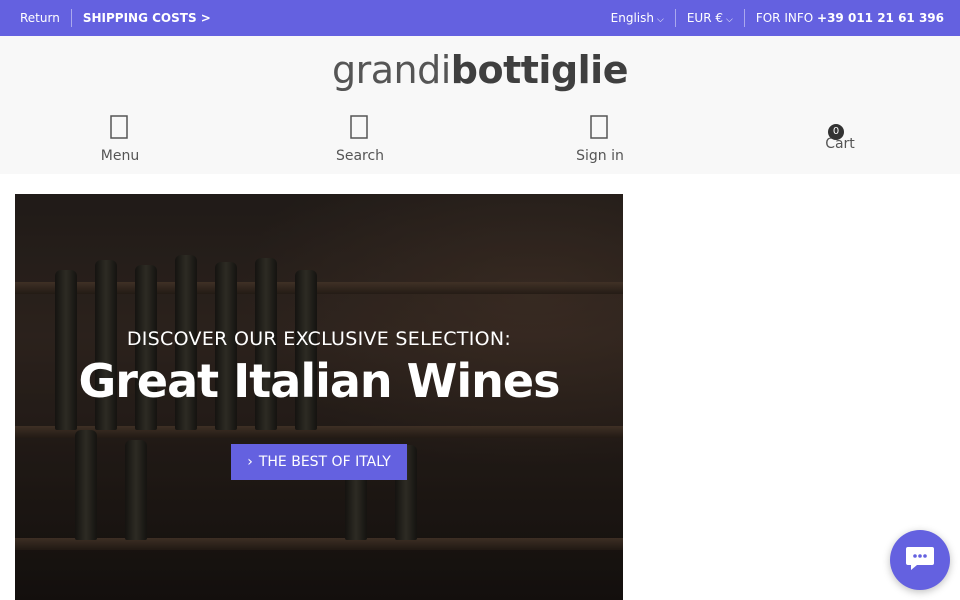 The height and width of the screenshot is (600, 960). I want to click on logo-heavy-text: bottiglie, so click(539, 70).